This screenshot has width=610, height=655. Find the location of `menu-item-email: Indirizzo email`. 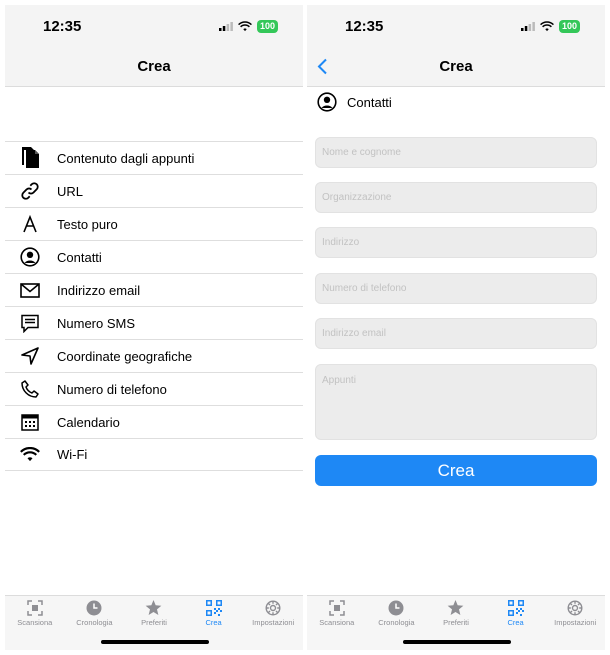

menu-item-email: Indirizzo email is located at coordinates (154, 289).